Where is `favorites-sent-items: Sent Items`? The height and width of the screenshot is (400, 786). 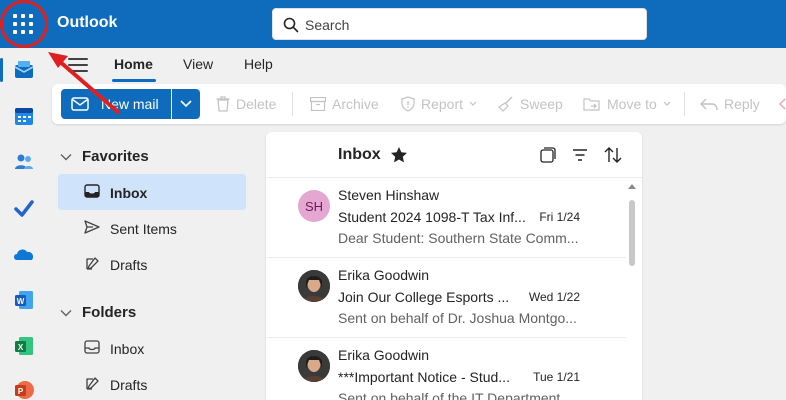
favorites-sent-items: Sent Items is located at coordinates (152, 228).